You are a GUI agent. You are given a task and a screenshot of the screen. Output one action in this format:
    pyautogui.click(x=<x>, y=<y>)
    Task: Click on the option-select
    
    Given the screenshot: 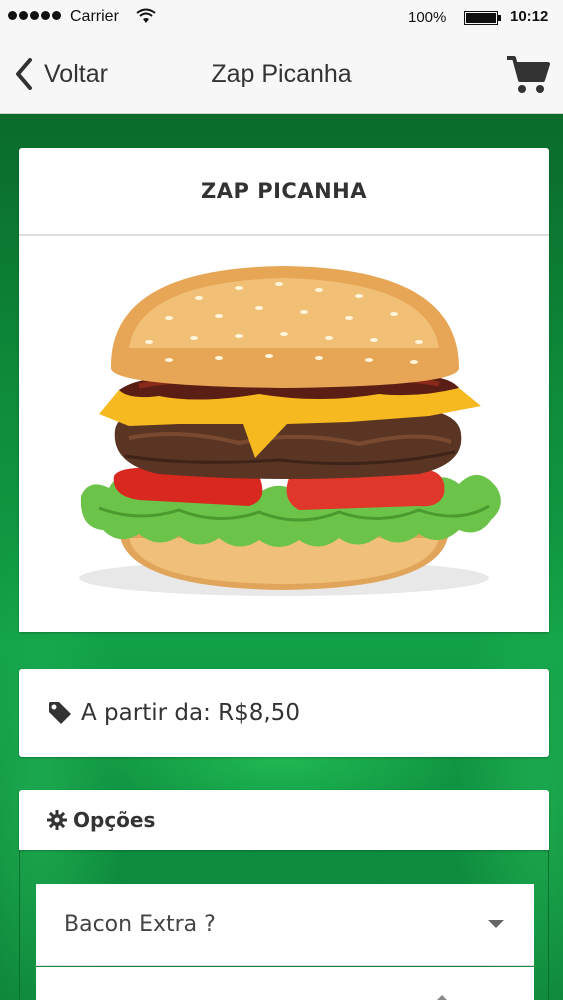 What is the action you would take?
    pyautogui.click(x=285, y=983)
    